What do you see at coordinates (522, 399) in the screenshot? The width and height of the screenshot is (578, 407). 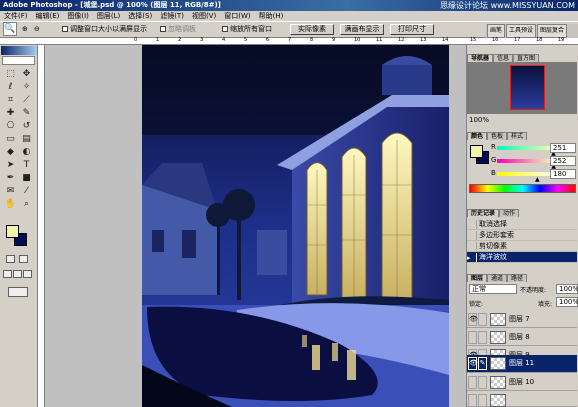 I see `layer-row` at bounding box center [522, 399].